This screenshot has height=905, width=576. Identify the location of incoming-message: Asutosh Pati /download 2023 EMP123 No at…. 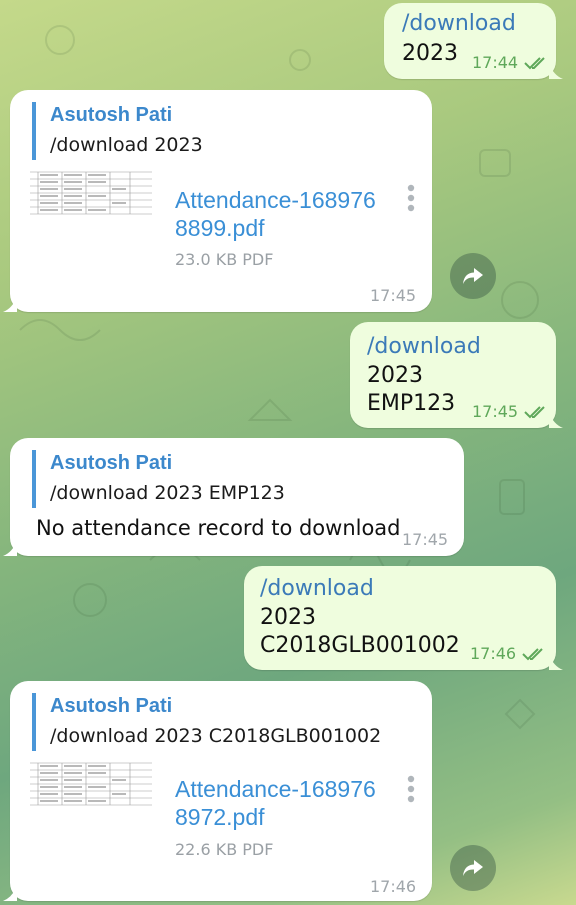
(233, 497).